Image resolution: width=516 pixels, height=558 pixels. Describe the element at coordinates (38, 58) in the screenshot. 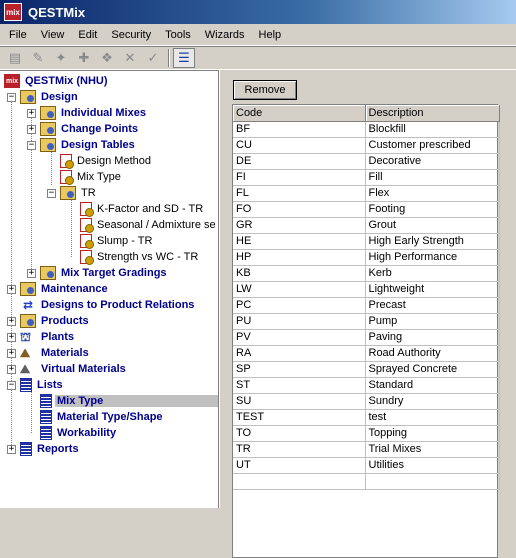

I see `edit-icon: ✎` at that location.